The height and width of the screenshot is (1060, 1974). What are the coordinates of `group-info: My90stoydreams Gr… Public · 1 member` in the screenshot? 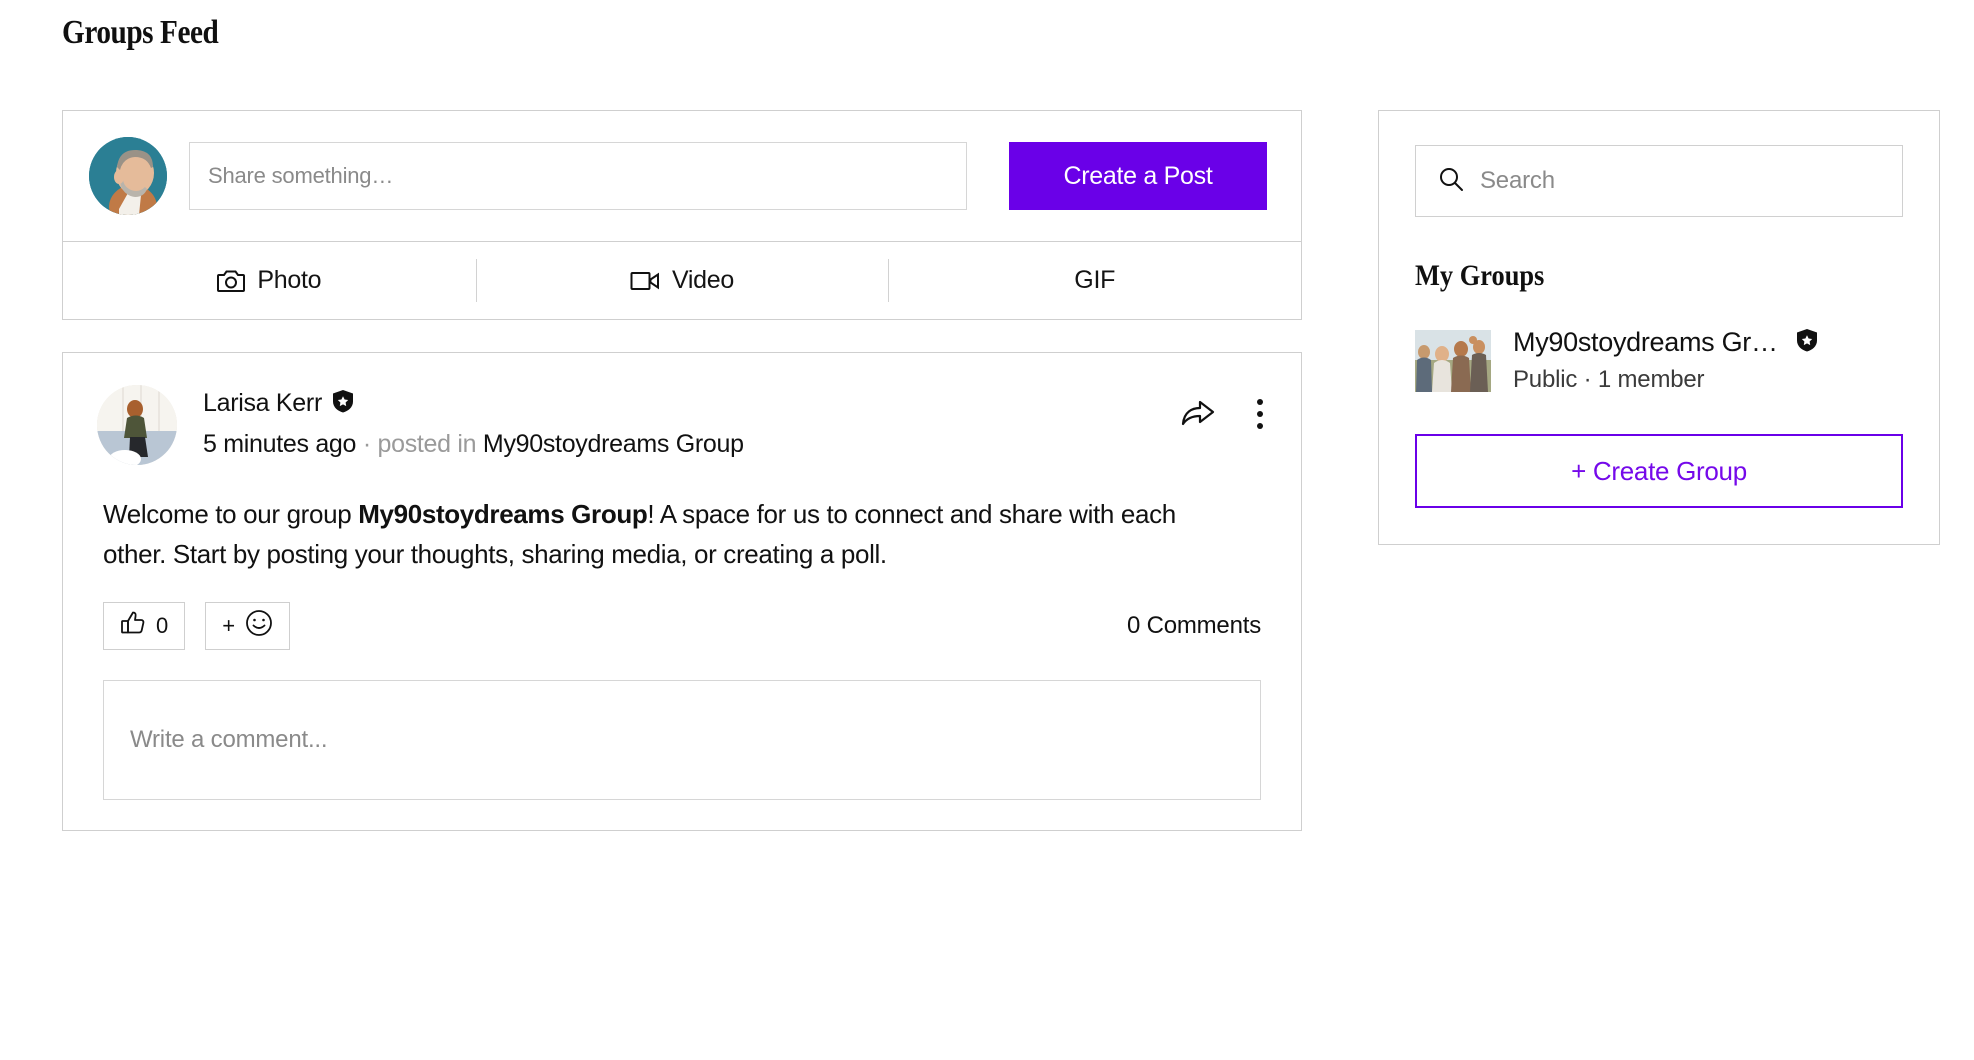 It's located at (1708, 360).